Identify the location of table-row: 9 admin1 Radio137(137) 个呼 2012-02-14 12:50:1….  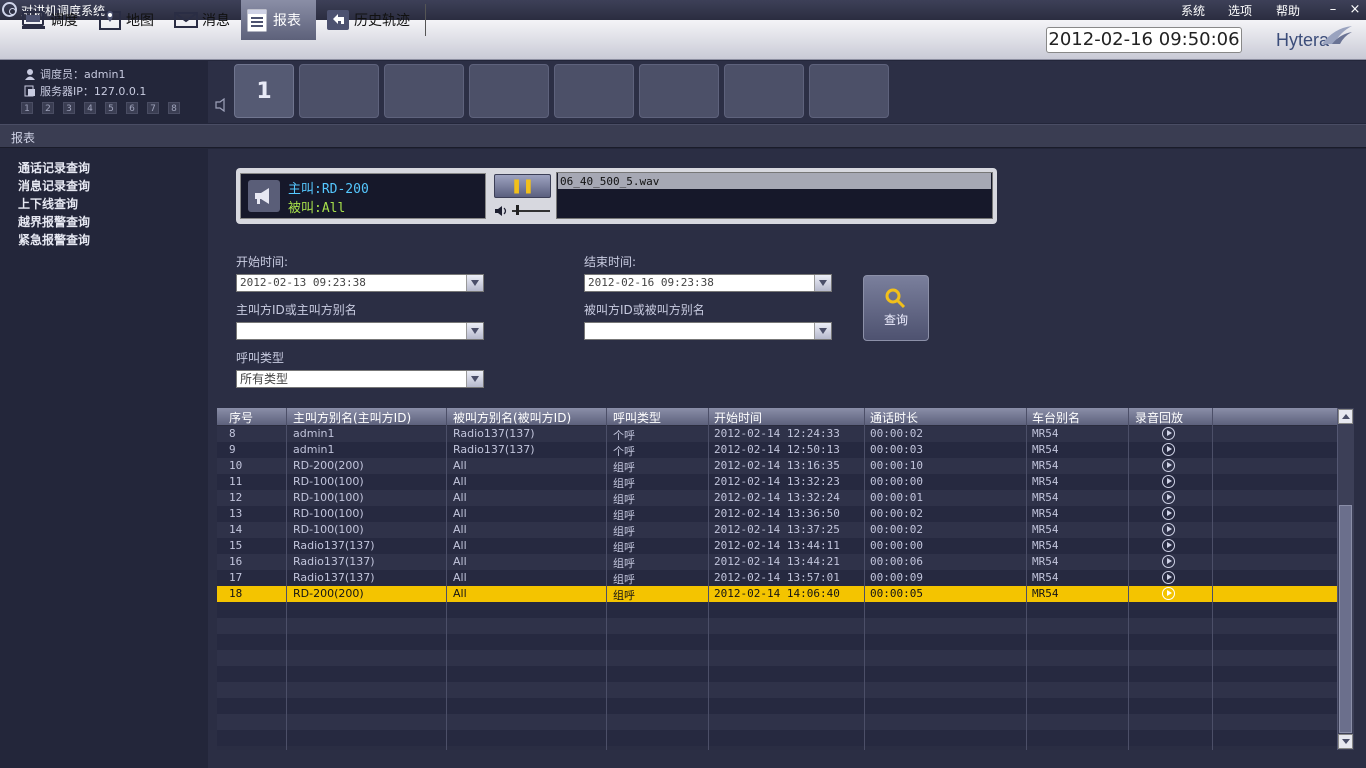
(777, 450).